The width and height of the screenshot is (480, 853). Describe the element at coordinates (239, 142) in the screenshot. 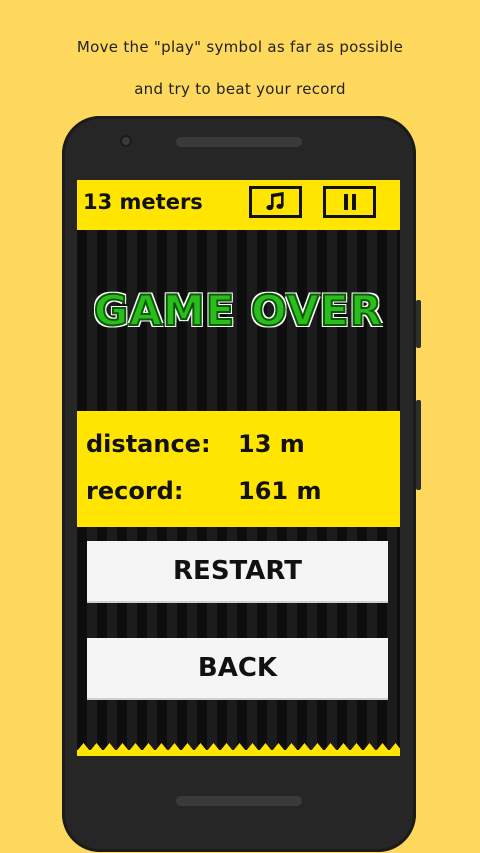

I see `phone-earpiece` at that location.